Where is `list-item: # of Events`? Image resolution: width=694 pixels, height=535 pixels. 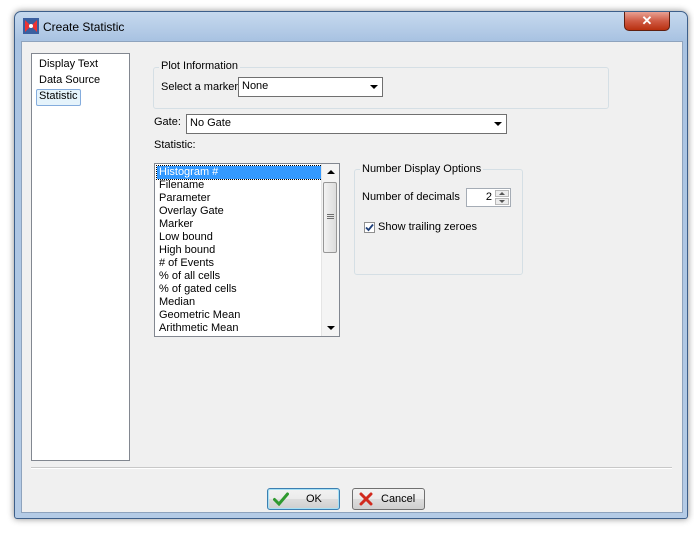 list-item: # of Events is located at coordinates (239, 263).